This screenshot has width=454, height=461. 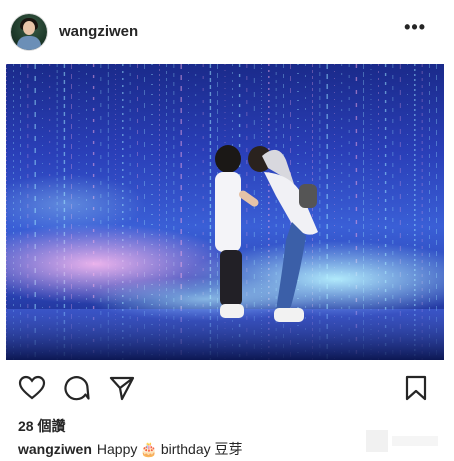 What do you see at coordinates (227, 388) in the screenshot?
I see `post-actions` at bounding box center [227, 388].